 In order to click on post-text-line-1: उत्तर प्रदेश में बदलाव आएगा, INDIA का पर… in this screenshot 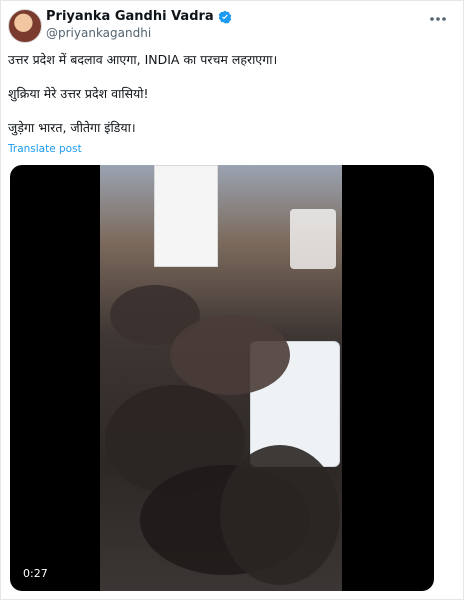, I will do `click(143, 59)`.